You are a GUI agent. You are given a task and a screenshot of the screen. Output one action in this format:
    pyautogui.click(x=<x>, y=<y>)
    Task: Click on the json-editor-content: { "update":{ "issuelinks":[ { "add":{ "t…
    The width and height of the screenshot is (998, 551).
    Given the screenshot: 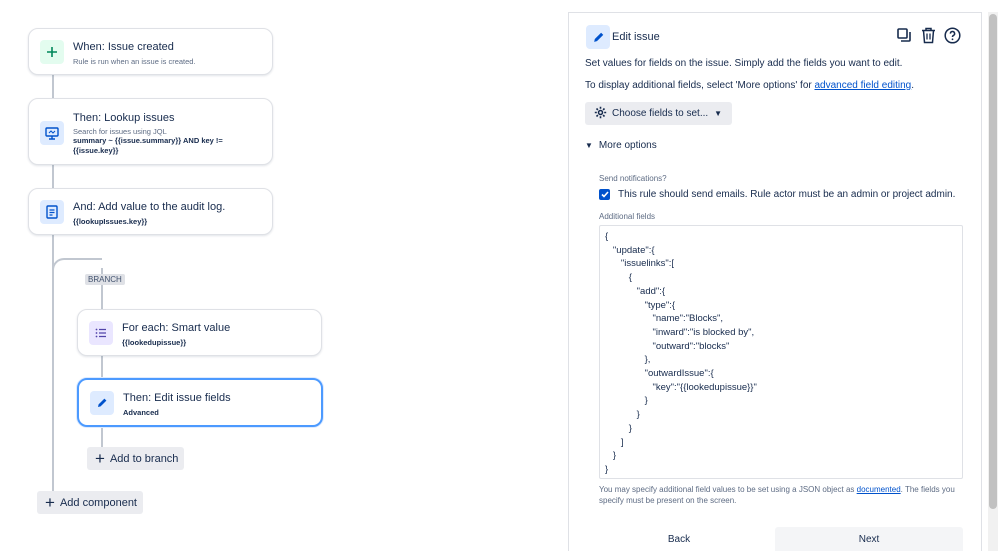 What is the action you would take?
    pyautogui.click(x=681, y=353)
    